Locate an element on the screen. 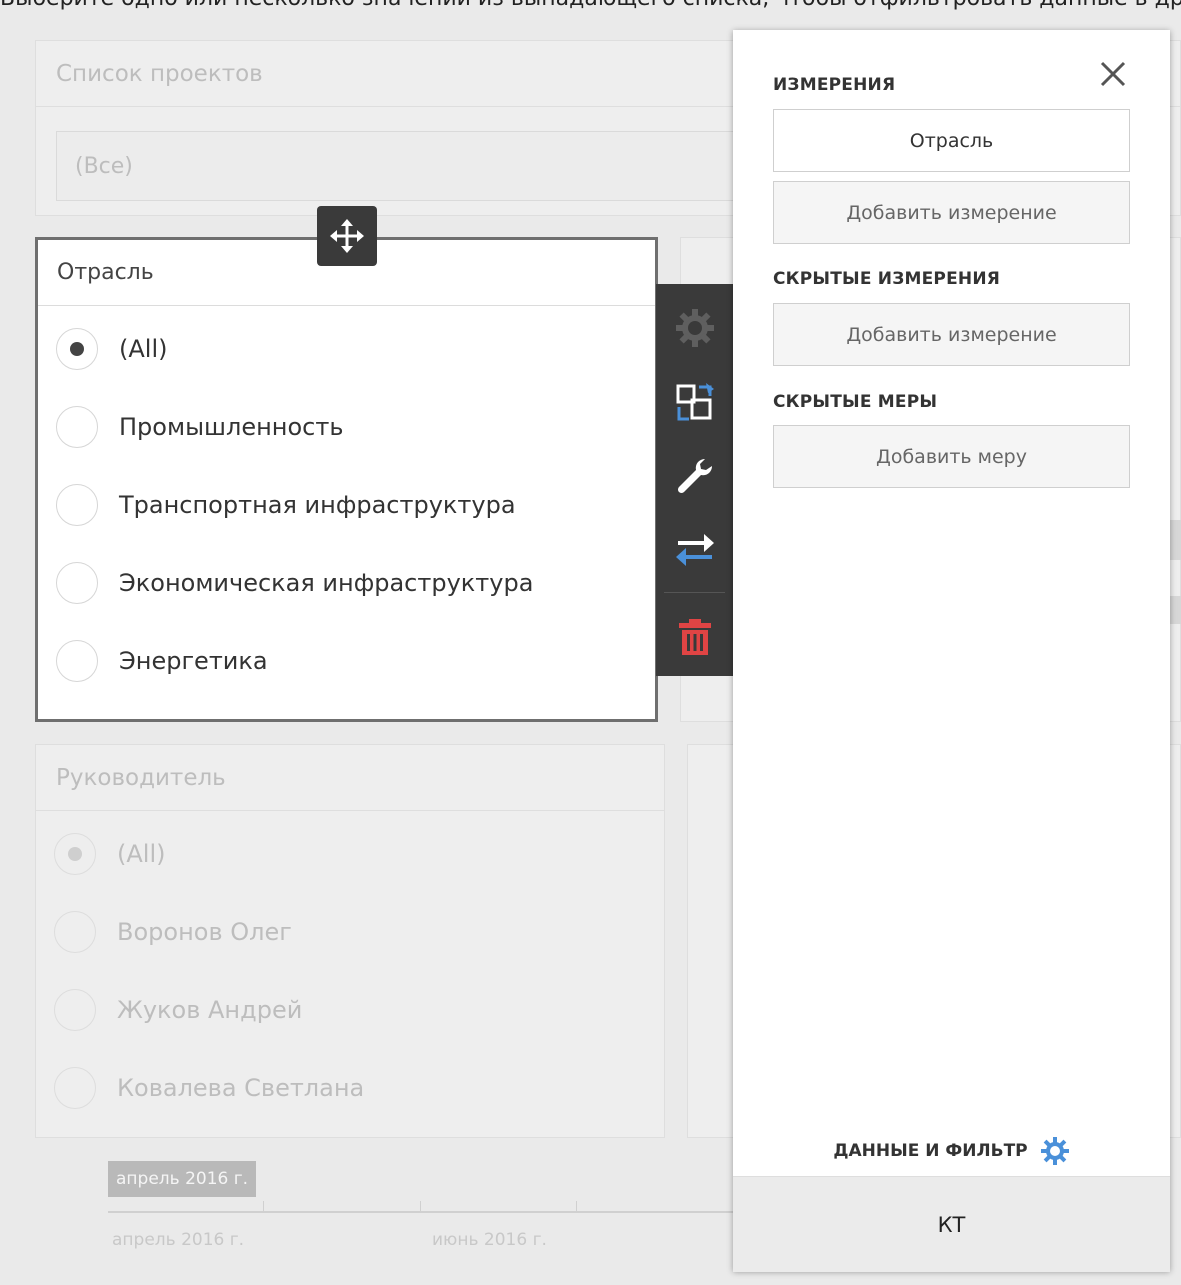 Image resolution: width=1181 pixels, height=1285 pixels. swap-button is located at coordinates (694, 550).